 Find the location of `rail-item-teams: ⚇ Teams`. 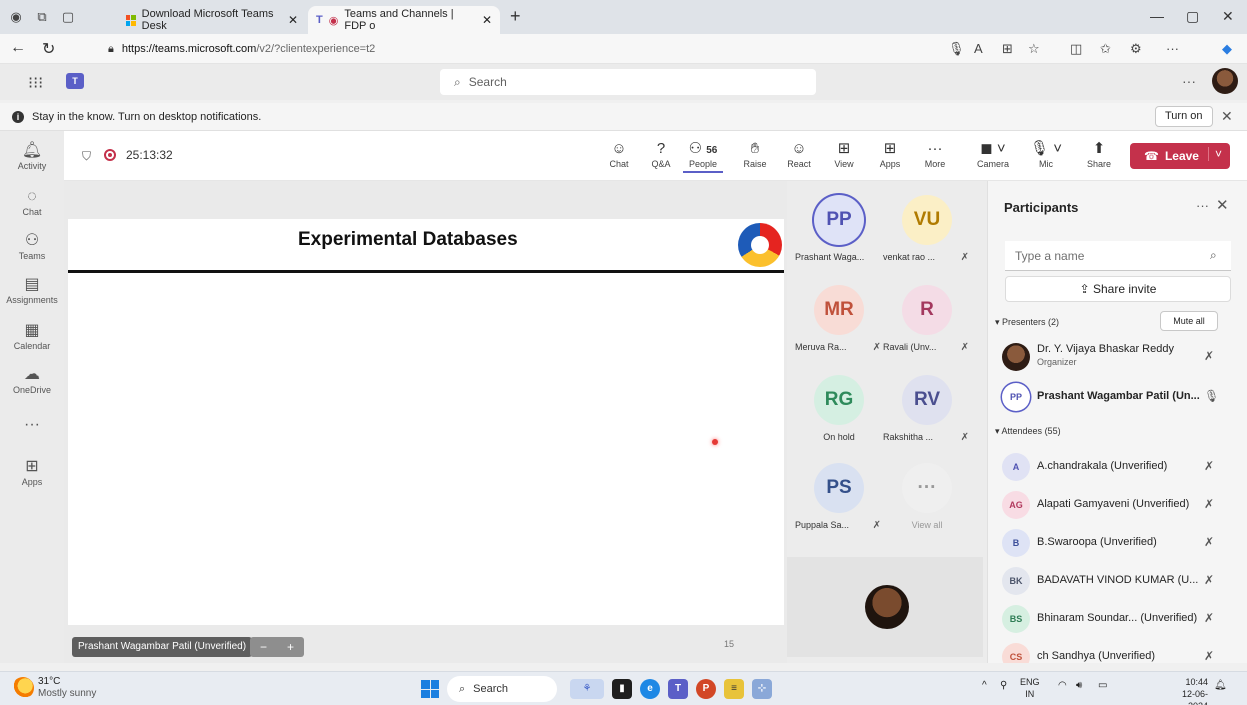

rail-item-teams: ⚇ Teams is located at coordinates (32, 246).